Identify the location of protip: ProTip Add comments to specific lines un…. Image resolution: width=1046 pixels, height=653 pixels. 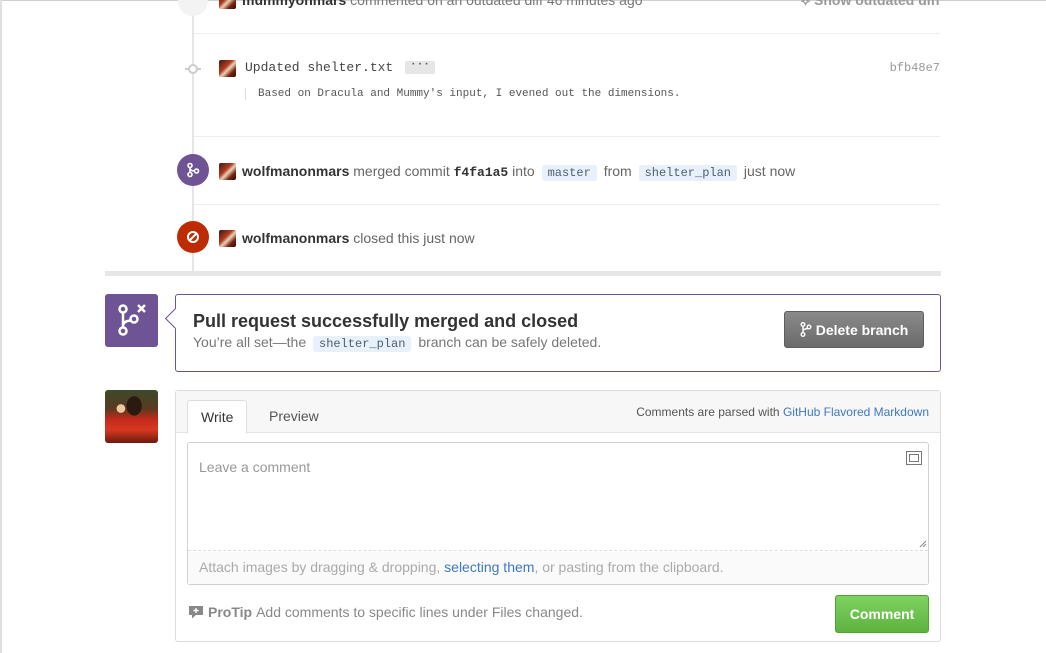
(385, 612).